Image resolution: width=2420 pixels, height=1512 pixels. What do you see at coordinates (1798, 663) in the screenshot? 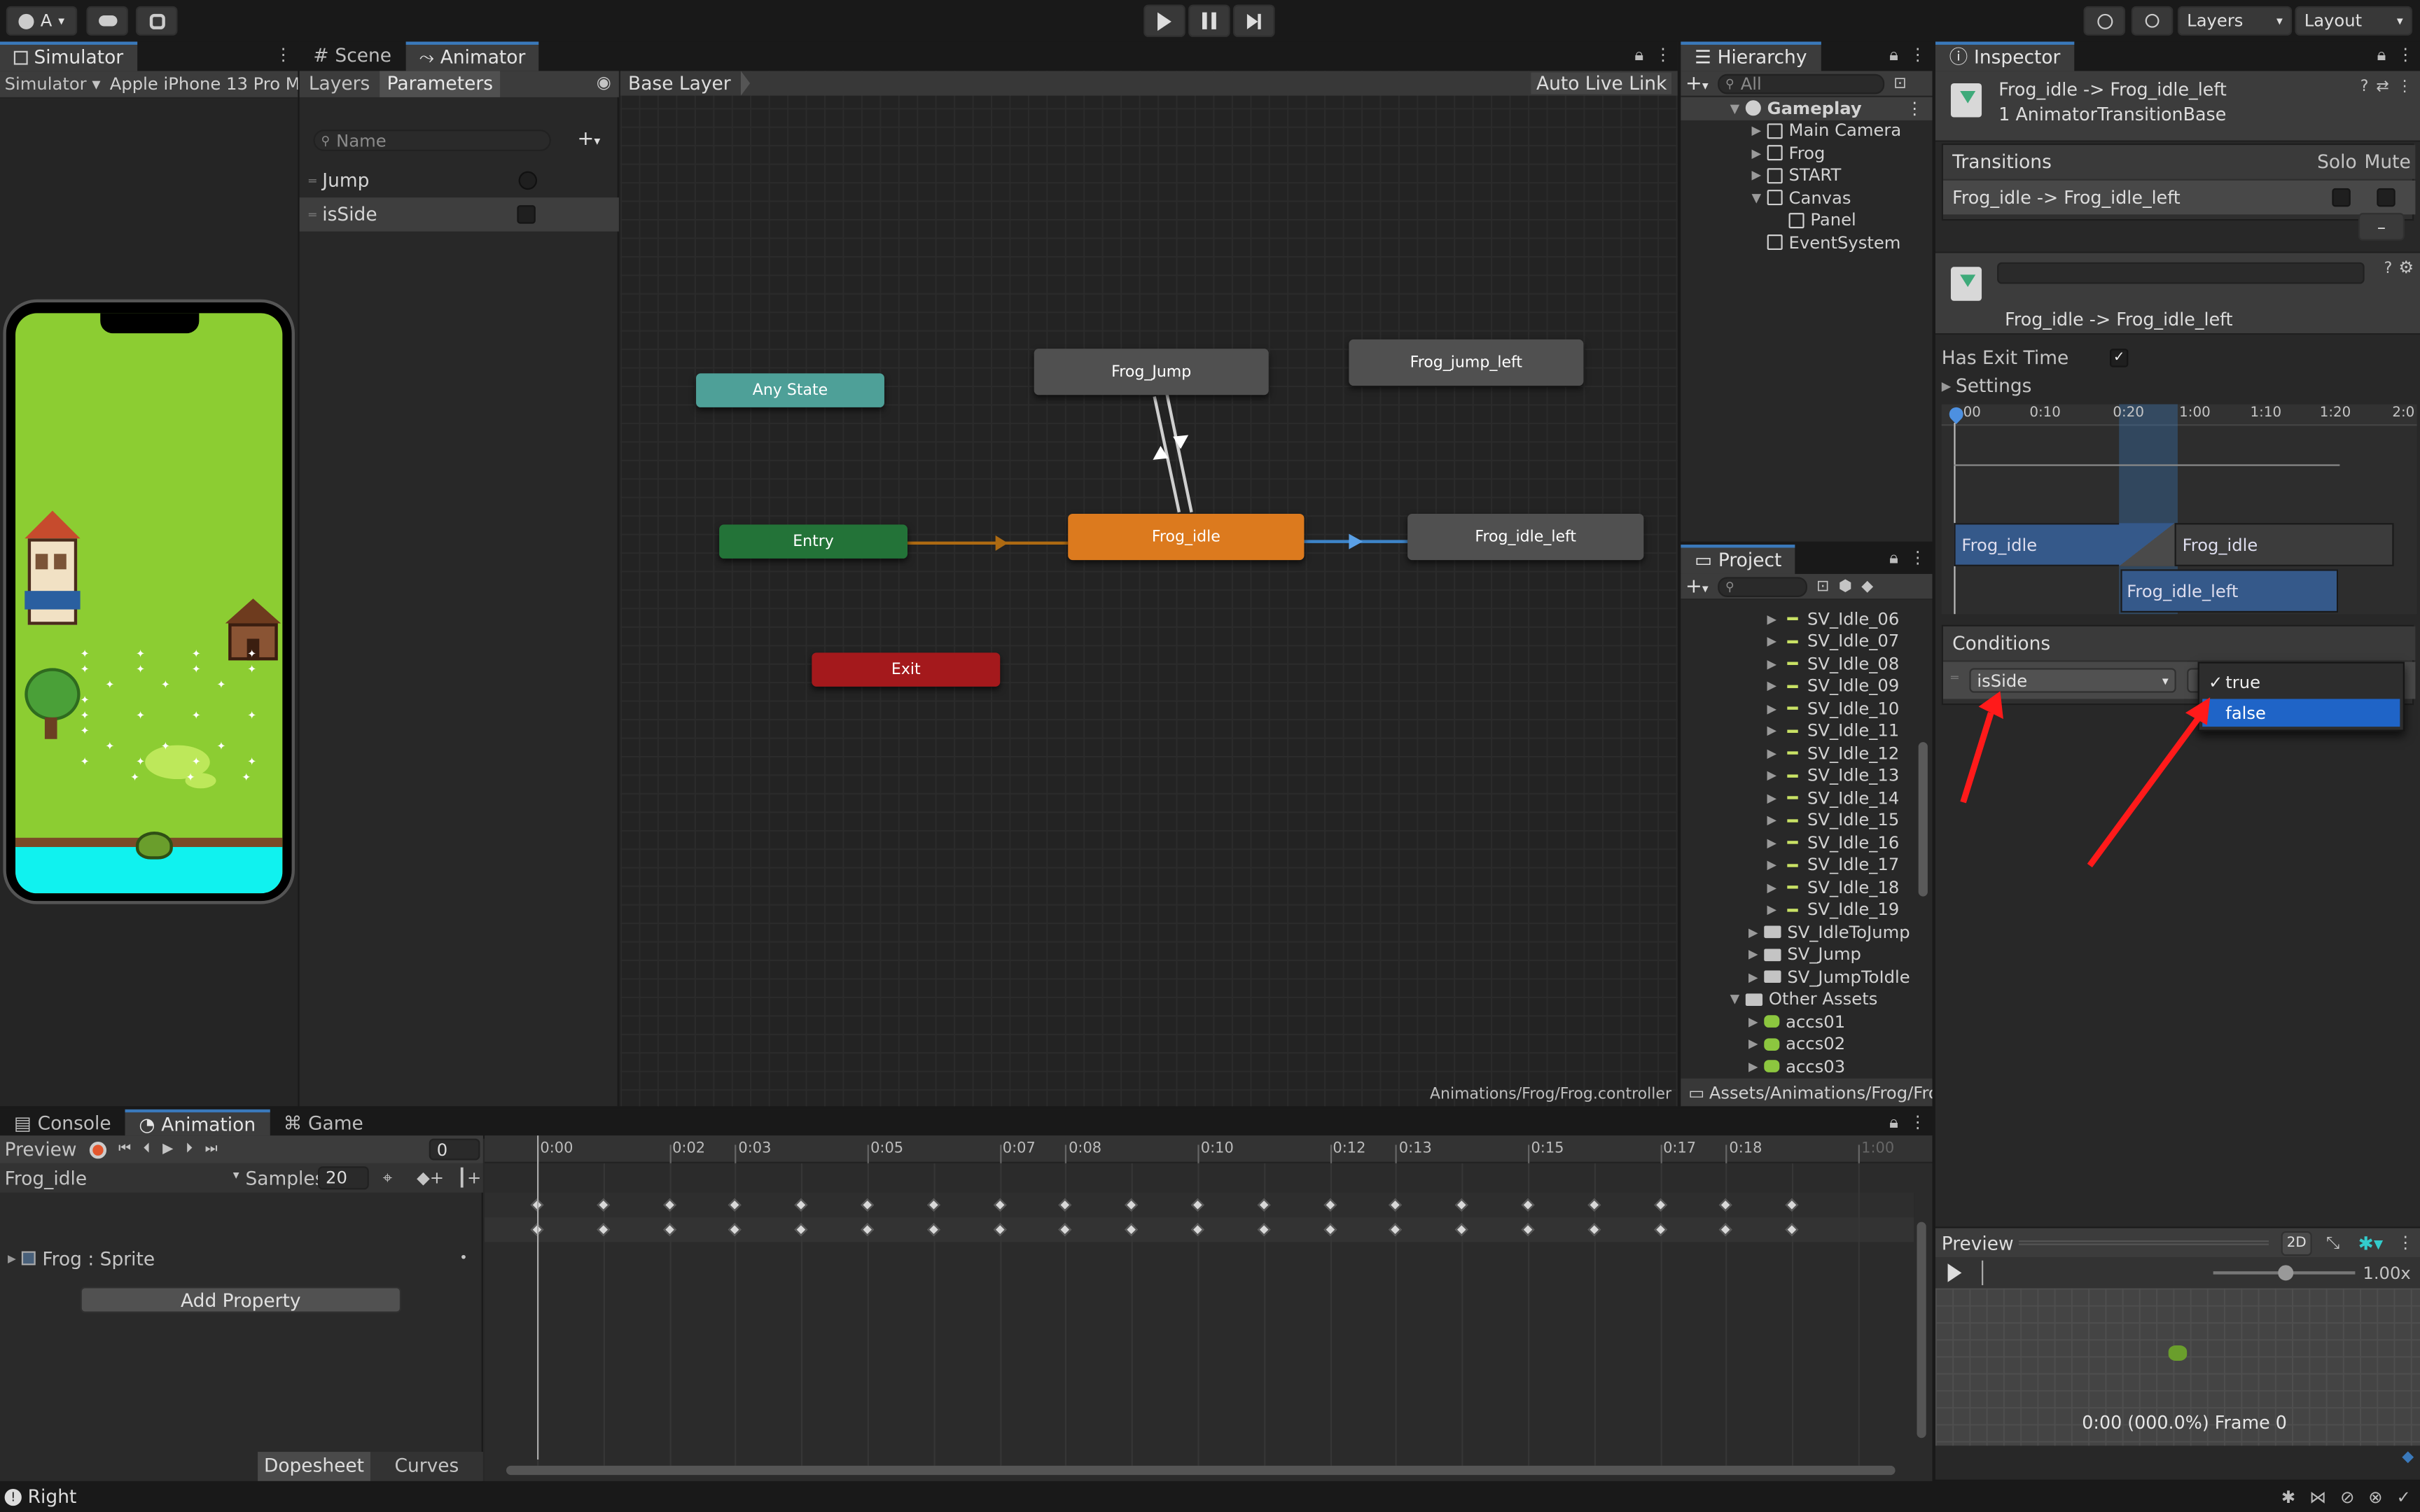
I see `project-item: ▶ SV_Idle_08` at bounding box center [1798, 663].